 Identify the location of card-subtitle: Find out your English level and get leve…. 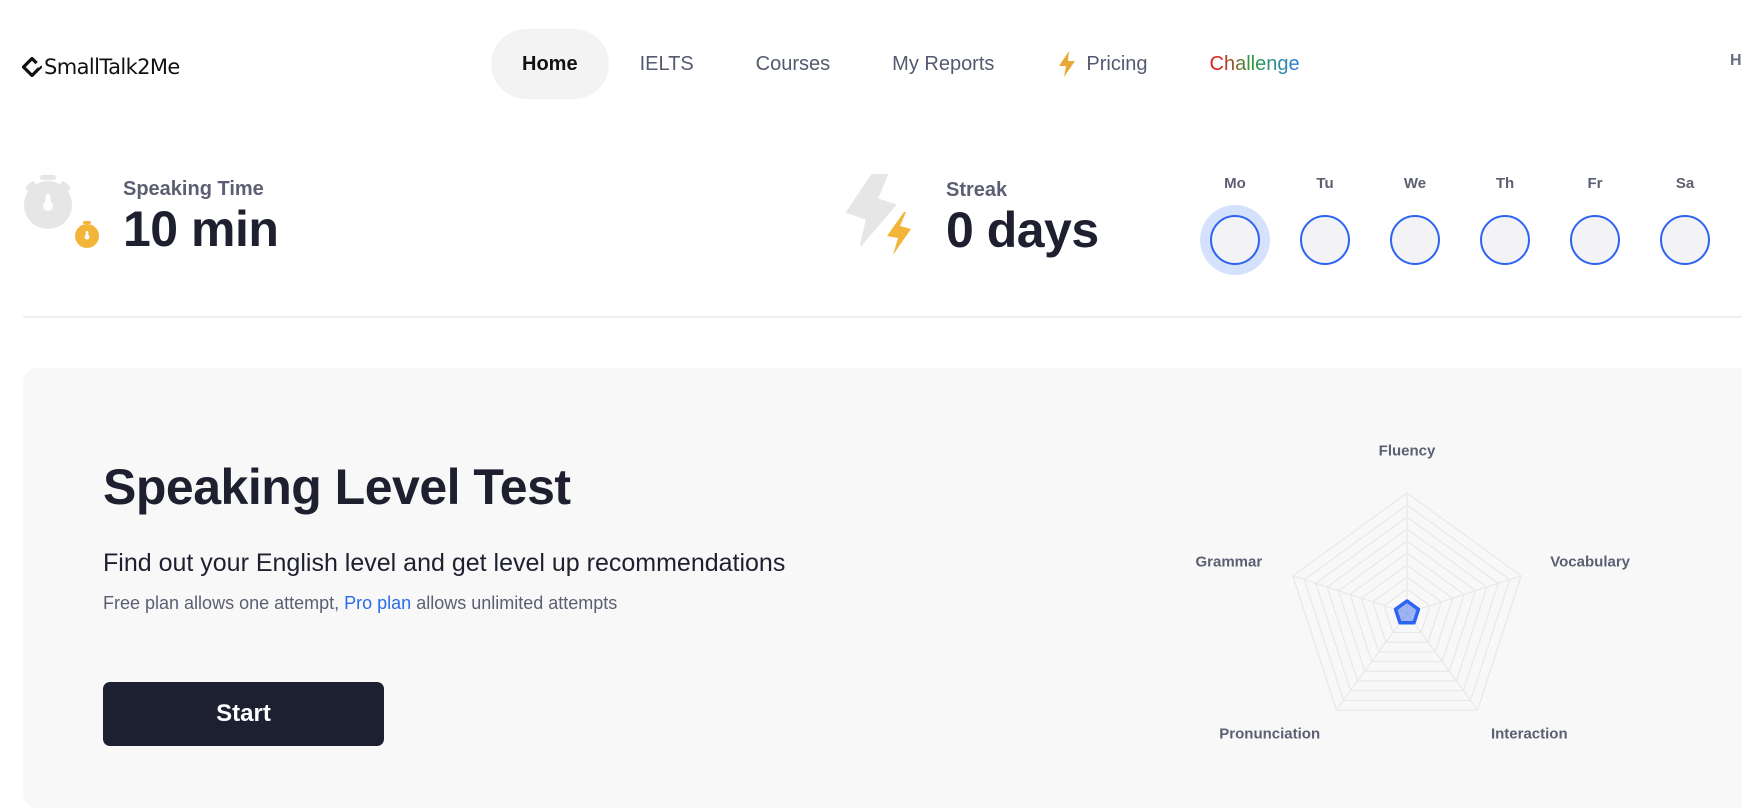
(444, 563).